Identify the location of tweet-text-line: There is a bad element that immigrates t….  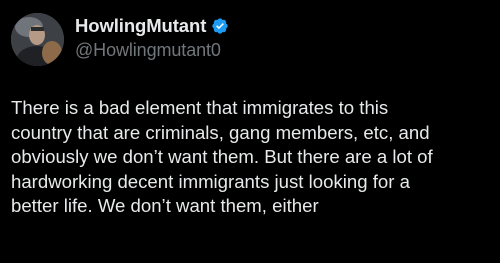
(200, 107).